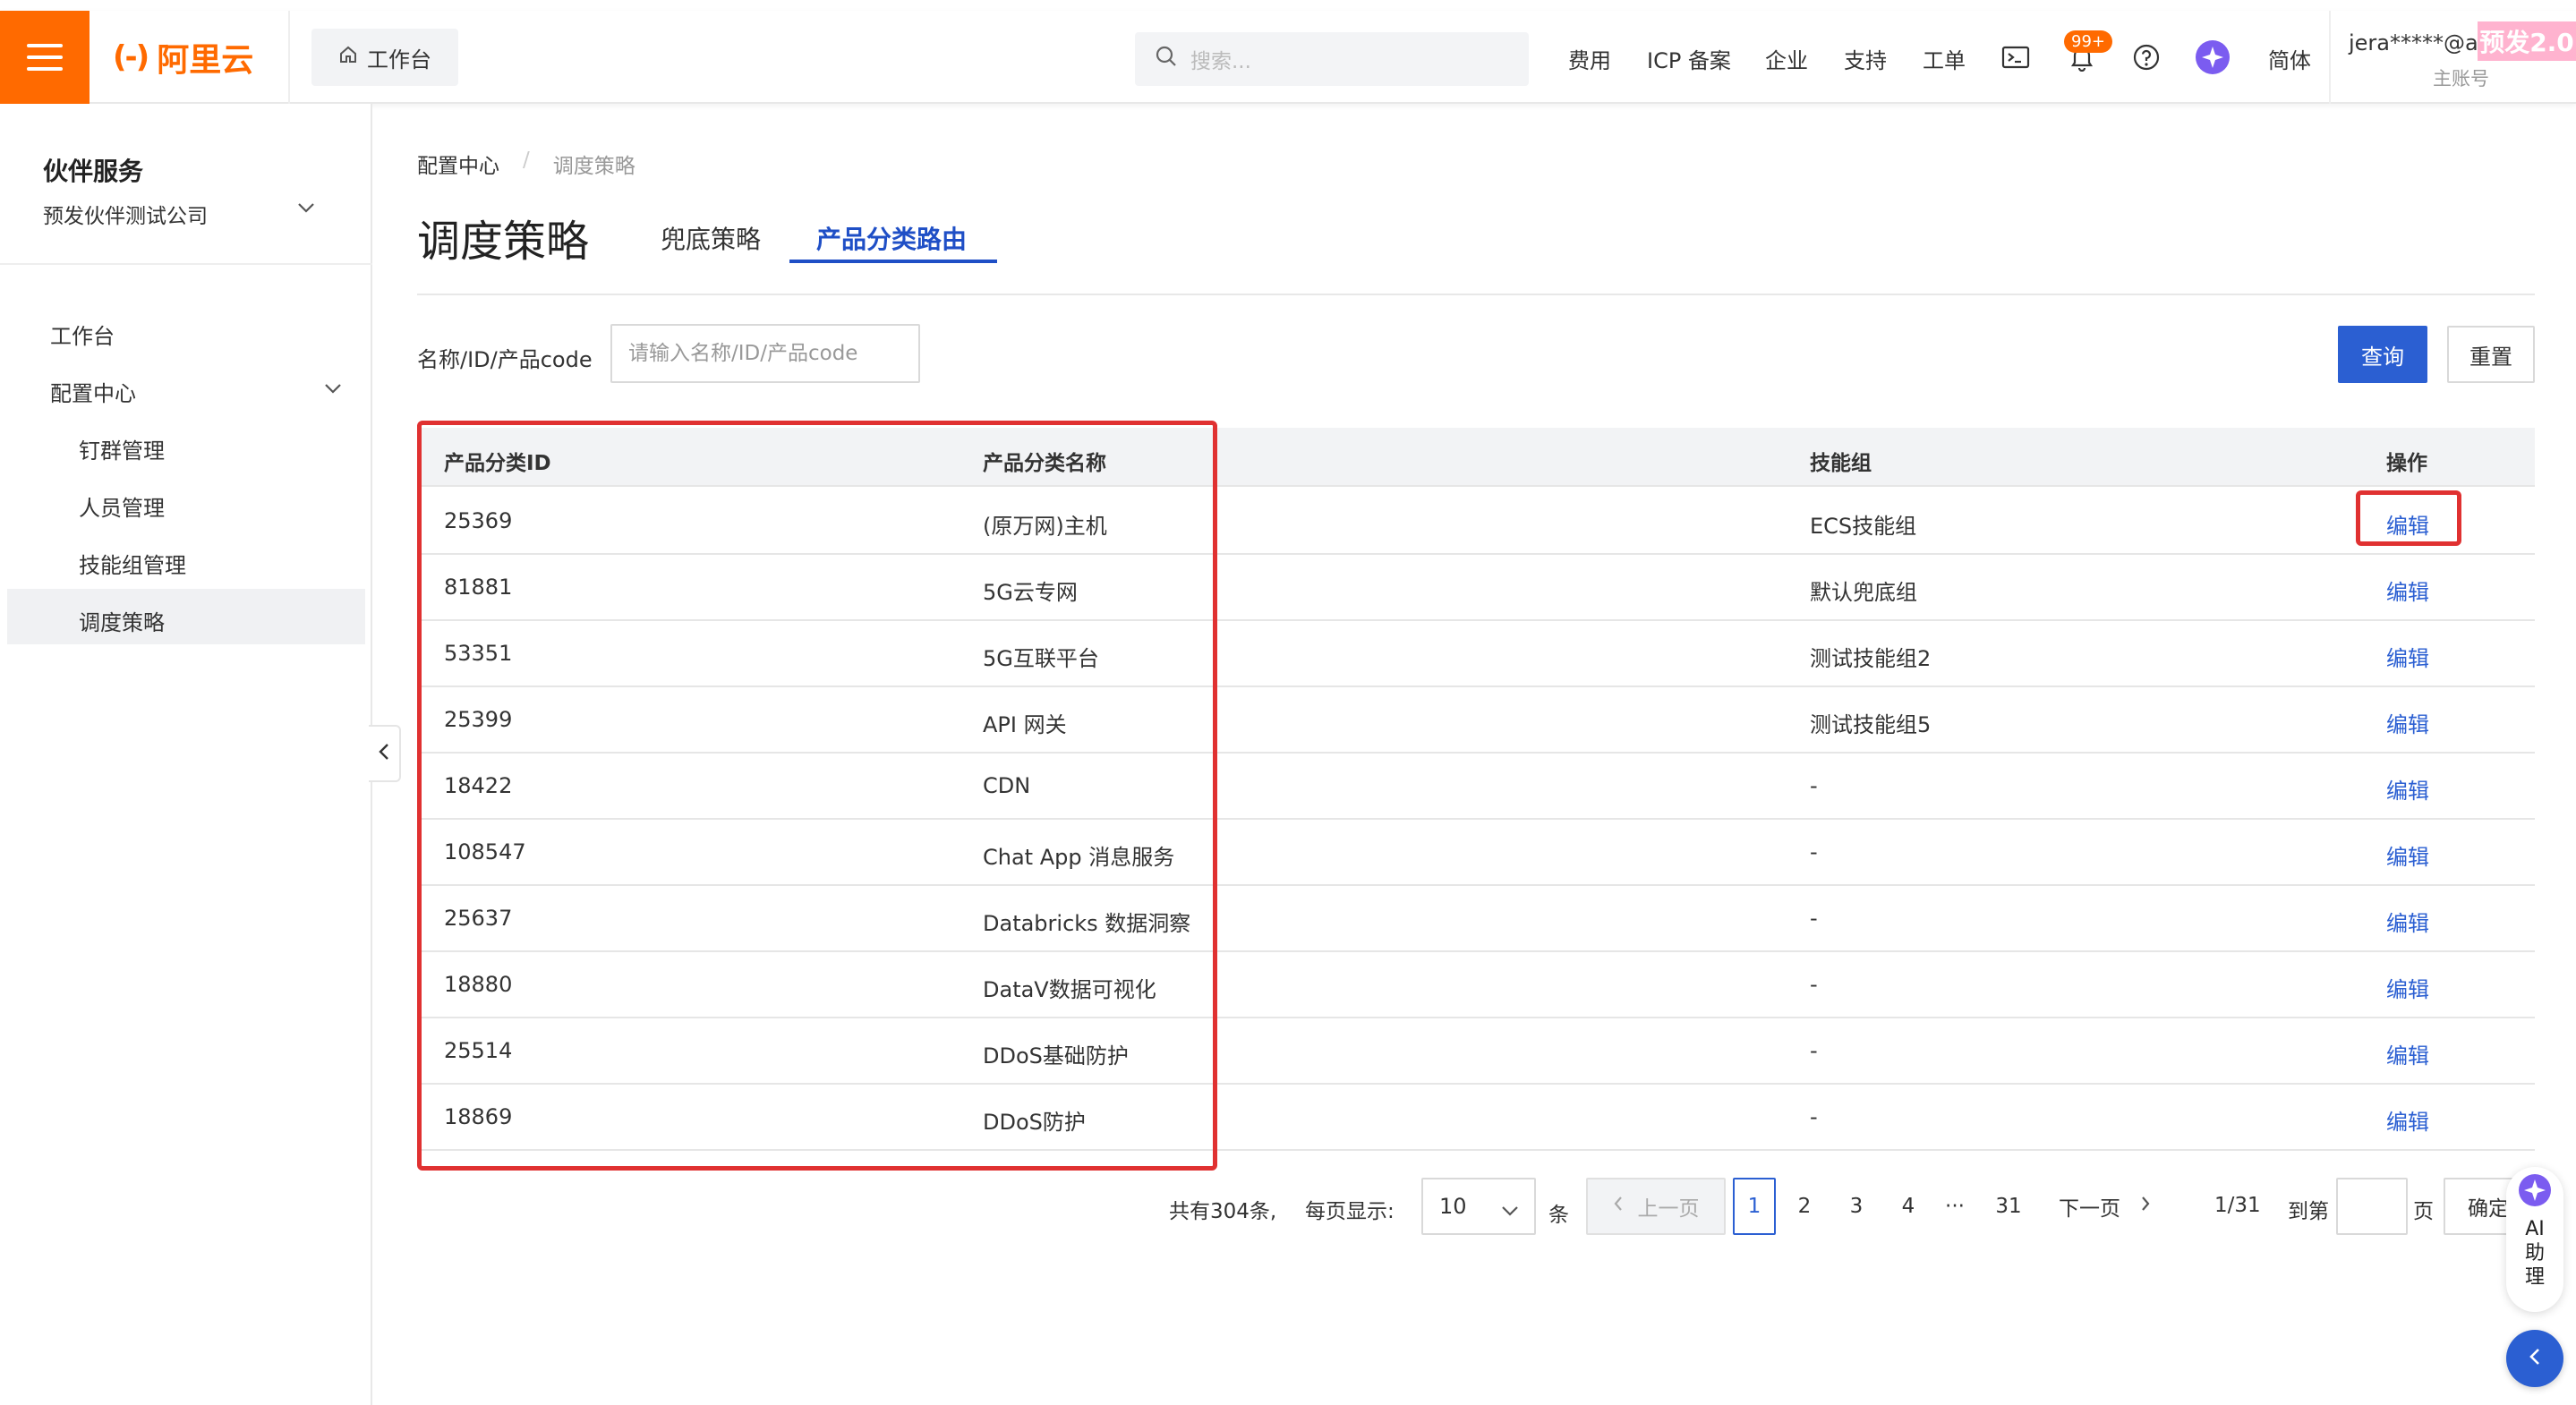 This screenshot has width=2576, height=1405. Describe the element at coordinates (93, 171) in the screenshot. I see `sidebar-title: 伙伴服务` at that location.